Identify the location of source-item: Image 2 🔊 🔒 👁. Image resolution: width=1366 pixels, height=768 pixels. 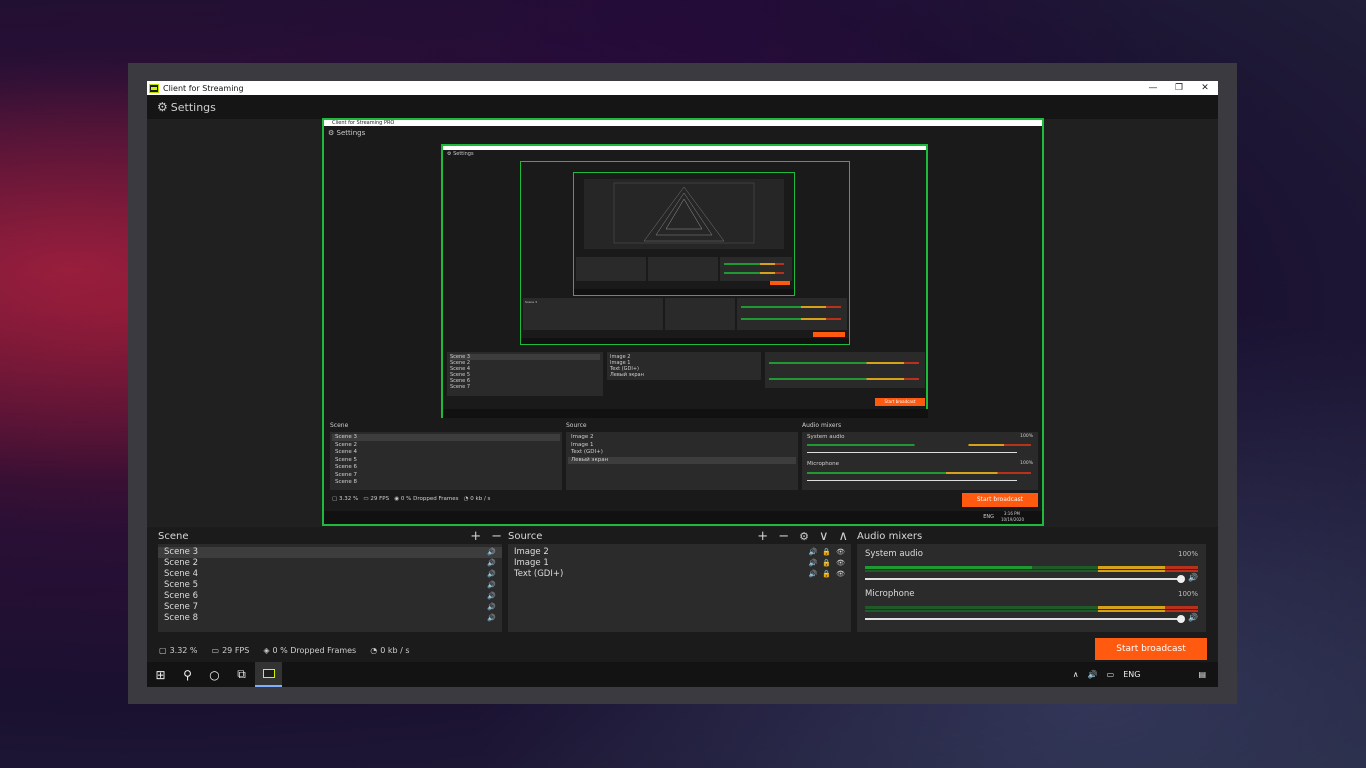
(679, 552).